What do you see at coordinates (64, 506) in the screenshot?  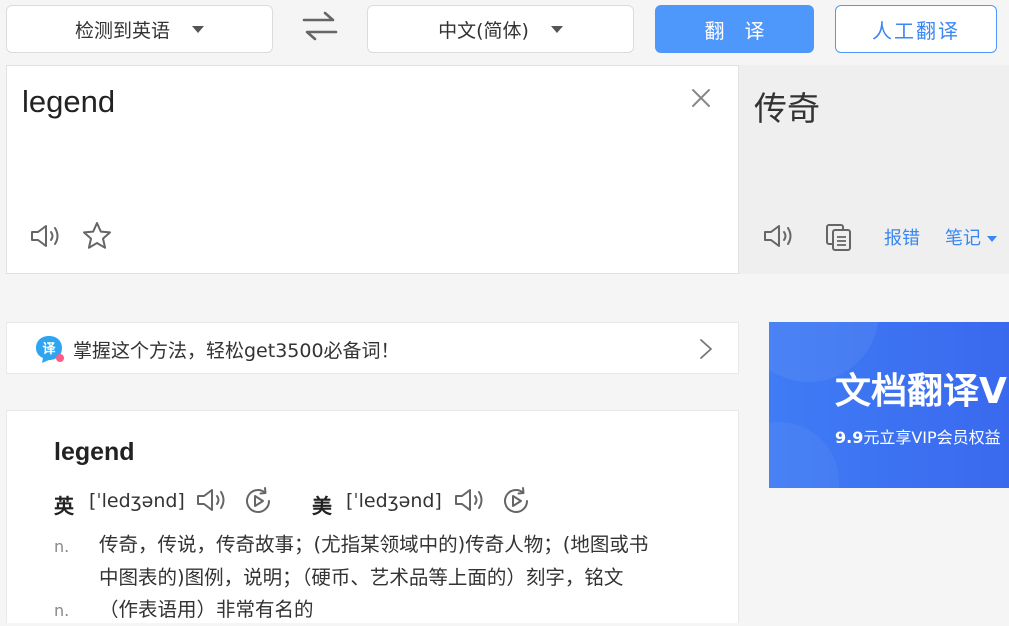 I see `uk-label: 英` at bounding box center [64, 506].